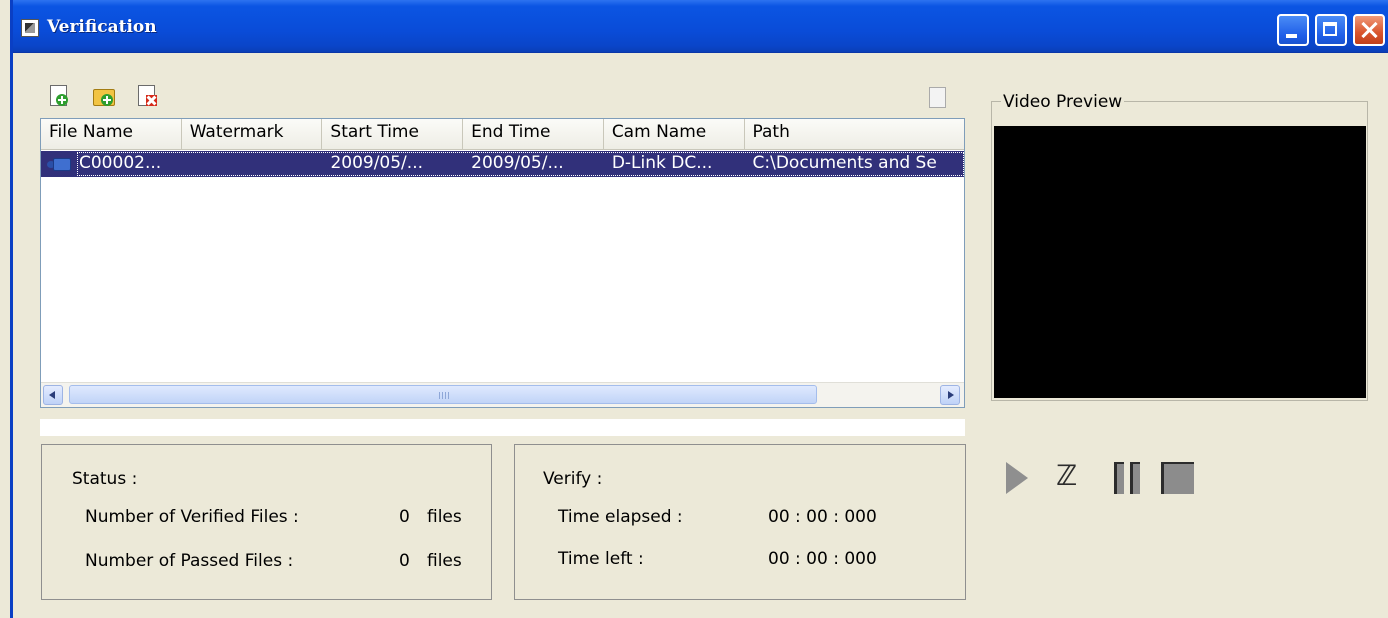  Describe the element at coordinates (444, 517) in the screenshot. I see `verified-files-unit: files` at that location.